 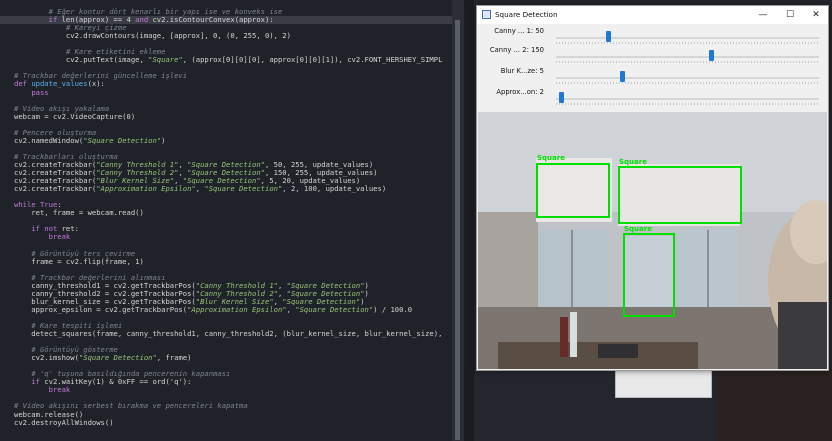 What do you see at coordinates (663, 383) in the screenshot?
I see `background-panel` at bounding box center [663, 383].